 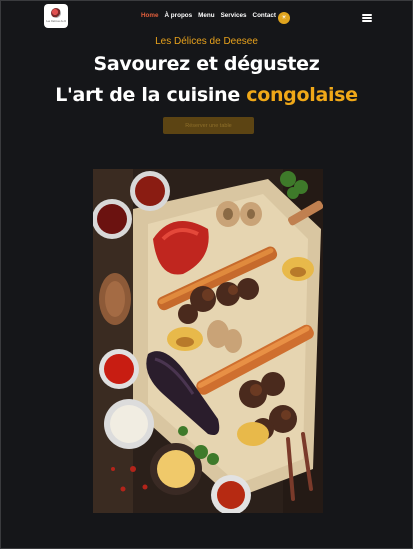 I want to click on hero-title-line1: Savourez et dégustez, so click(x=206, y=64).